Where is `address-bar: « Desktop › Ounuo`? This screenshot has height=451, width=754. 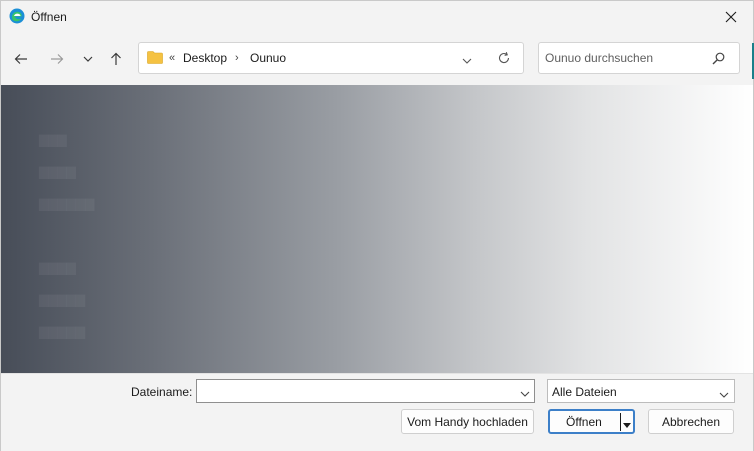 address-bar: « Desktop › Ounuo is located at coordinates (331, 58).